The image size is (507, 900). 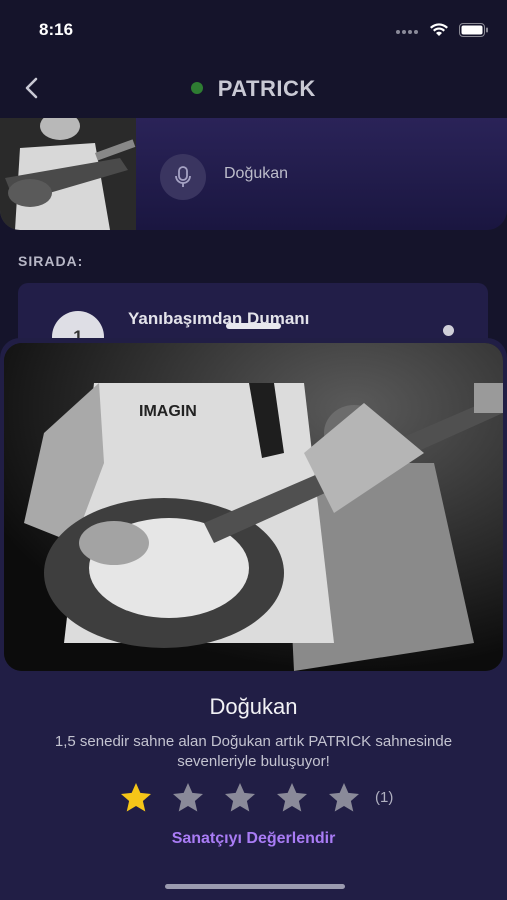 I want to click on rating-stars, so click(x=240, y=798).